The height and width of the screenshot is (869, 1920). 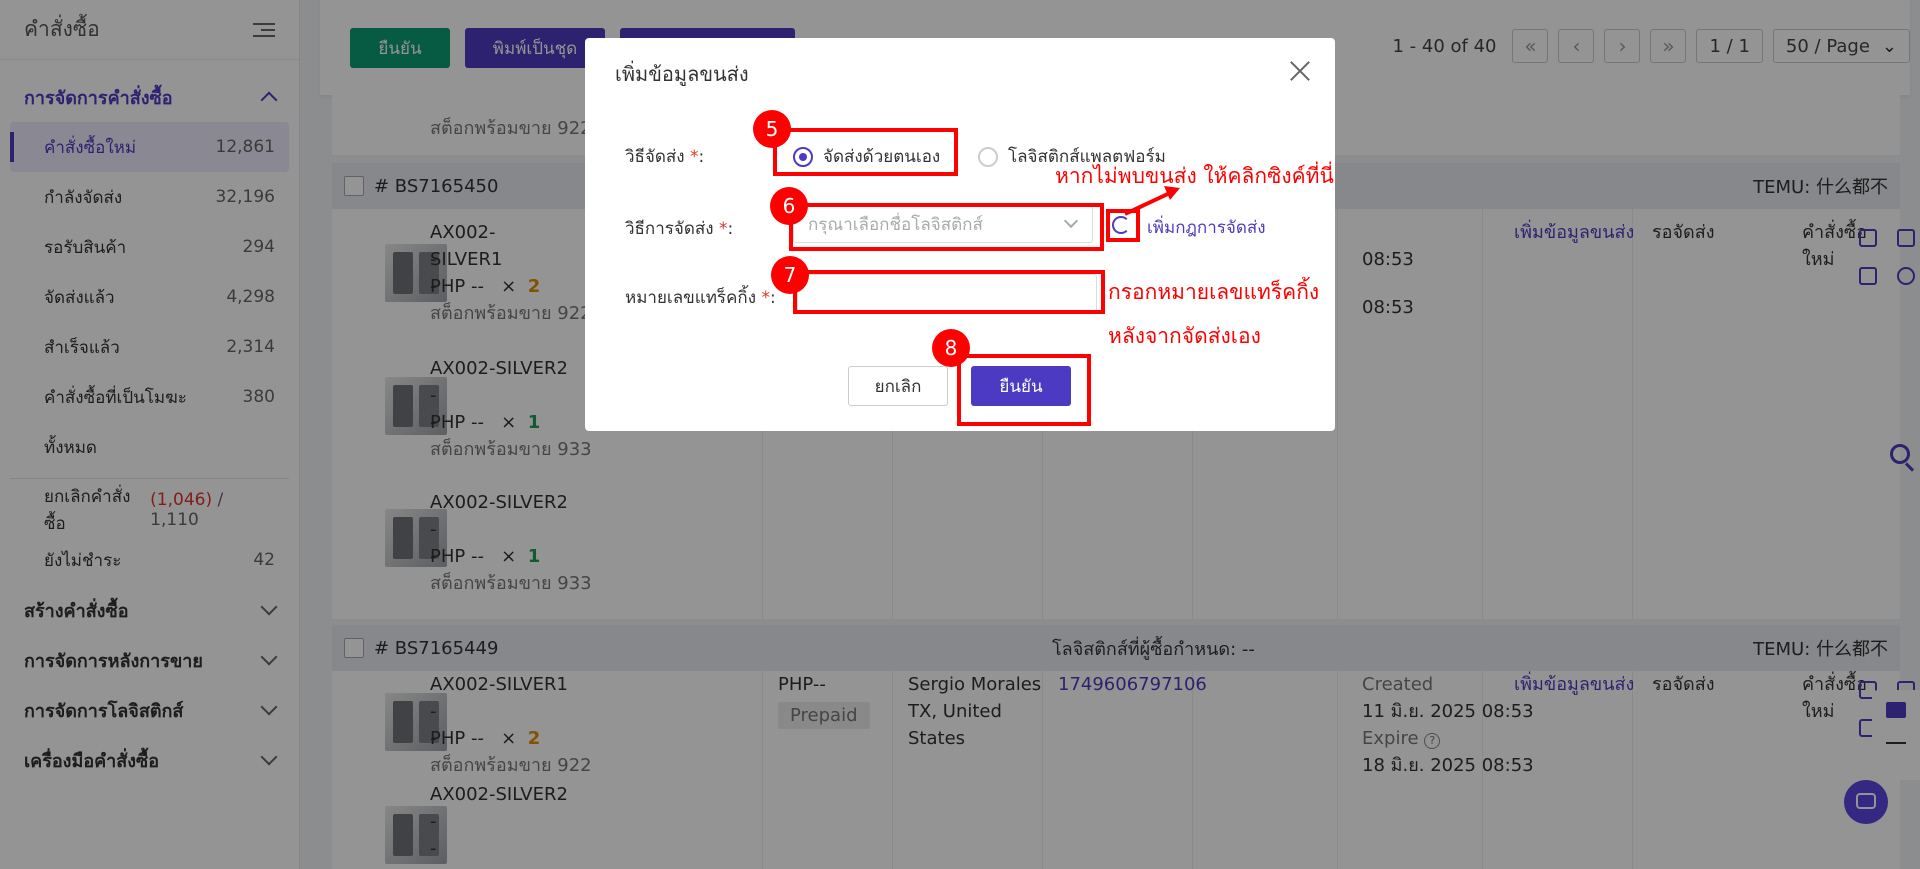 I want to click on annotation-note-tracking: กรอกหมายเลขแทร็คกิ้ง, so click(x=1214, y=292).